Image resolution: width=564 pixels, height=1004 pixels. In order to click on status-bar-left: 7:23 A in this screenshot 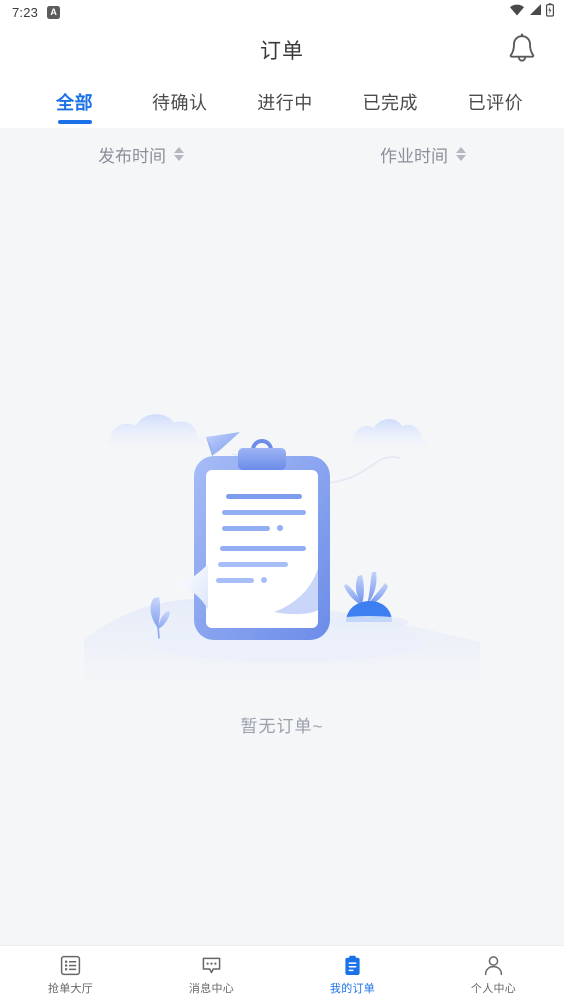, I will do `click(36, 12)`.